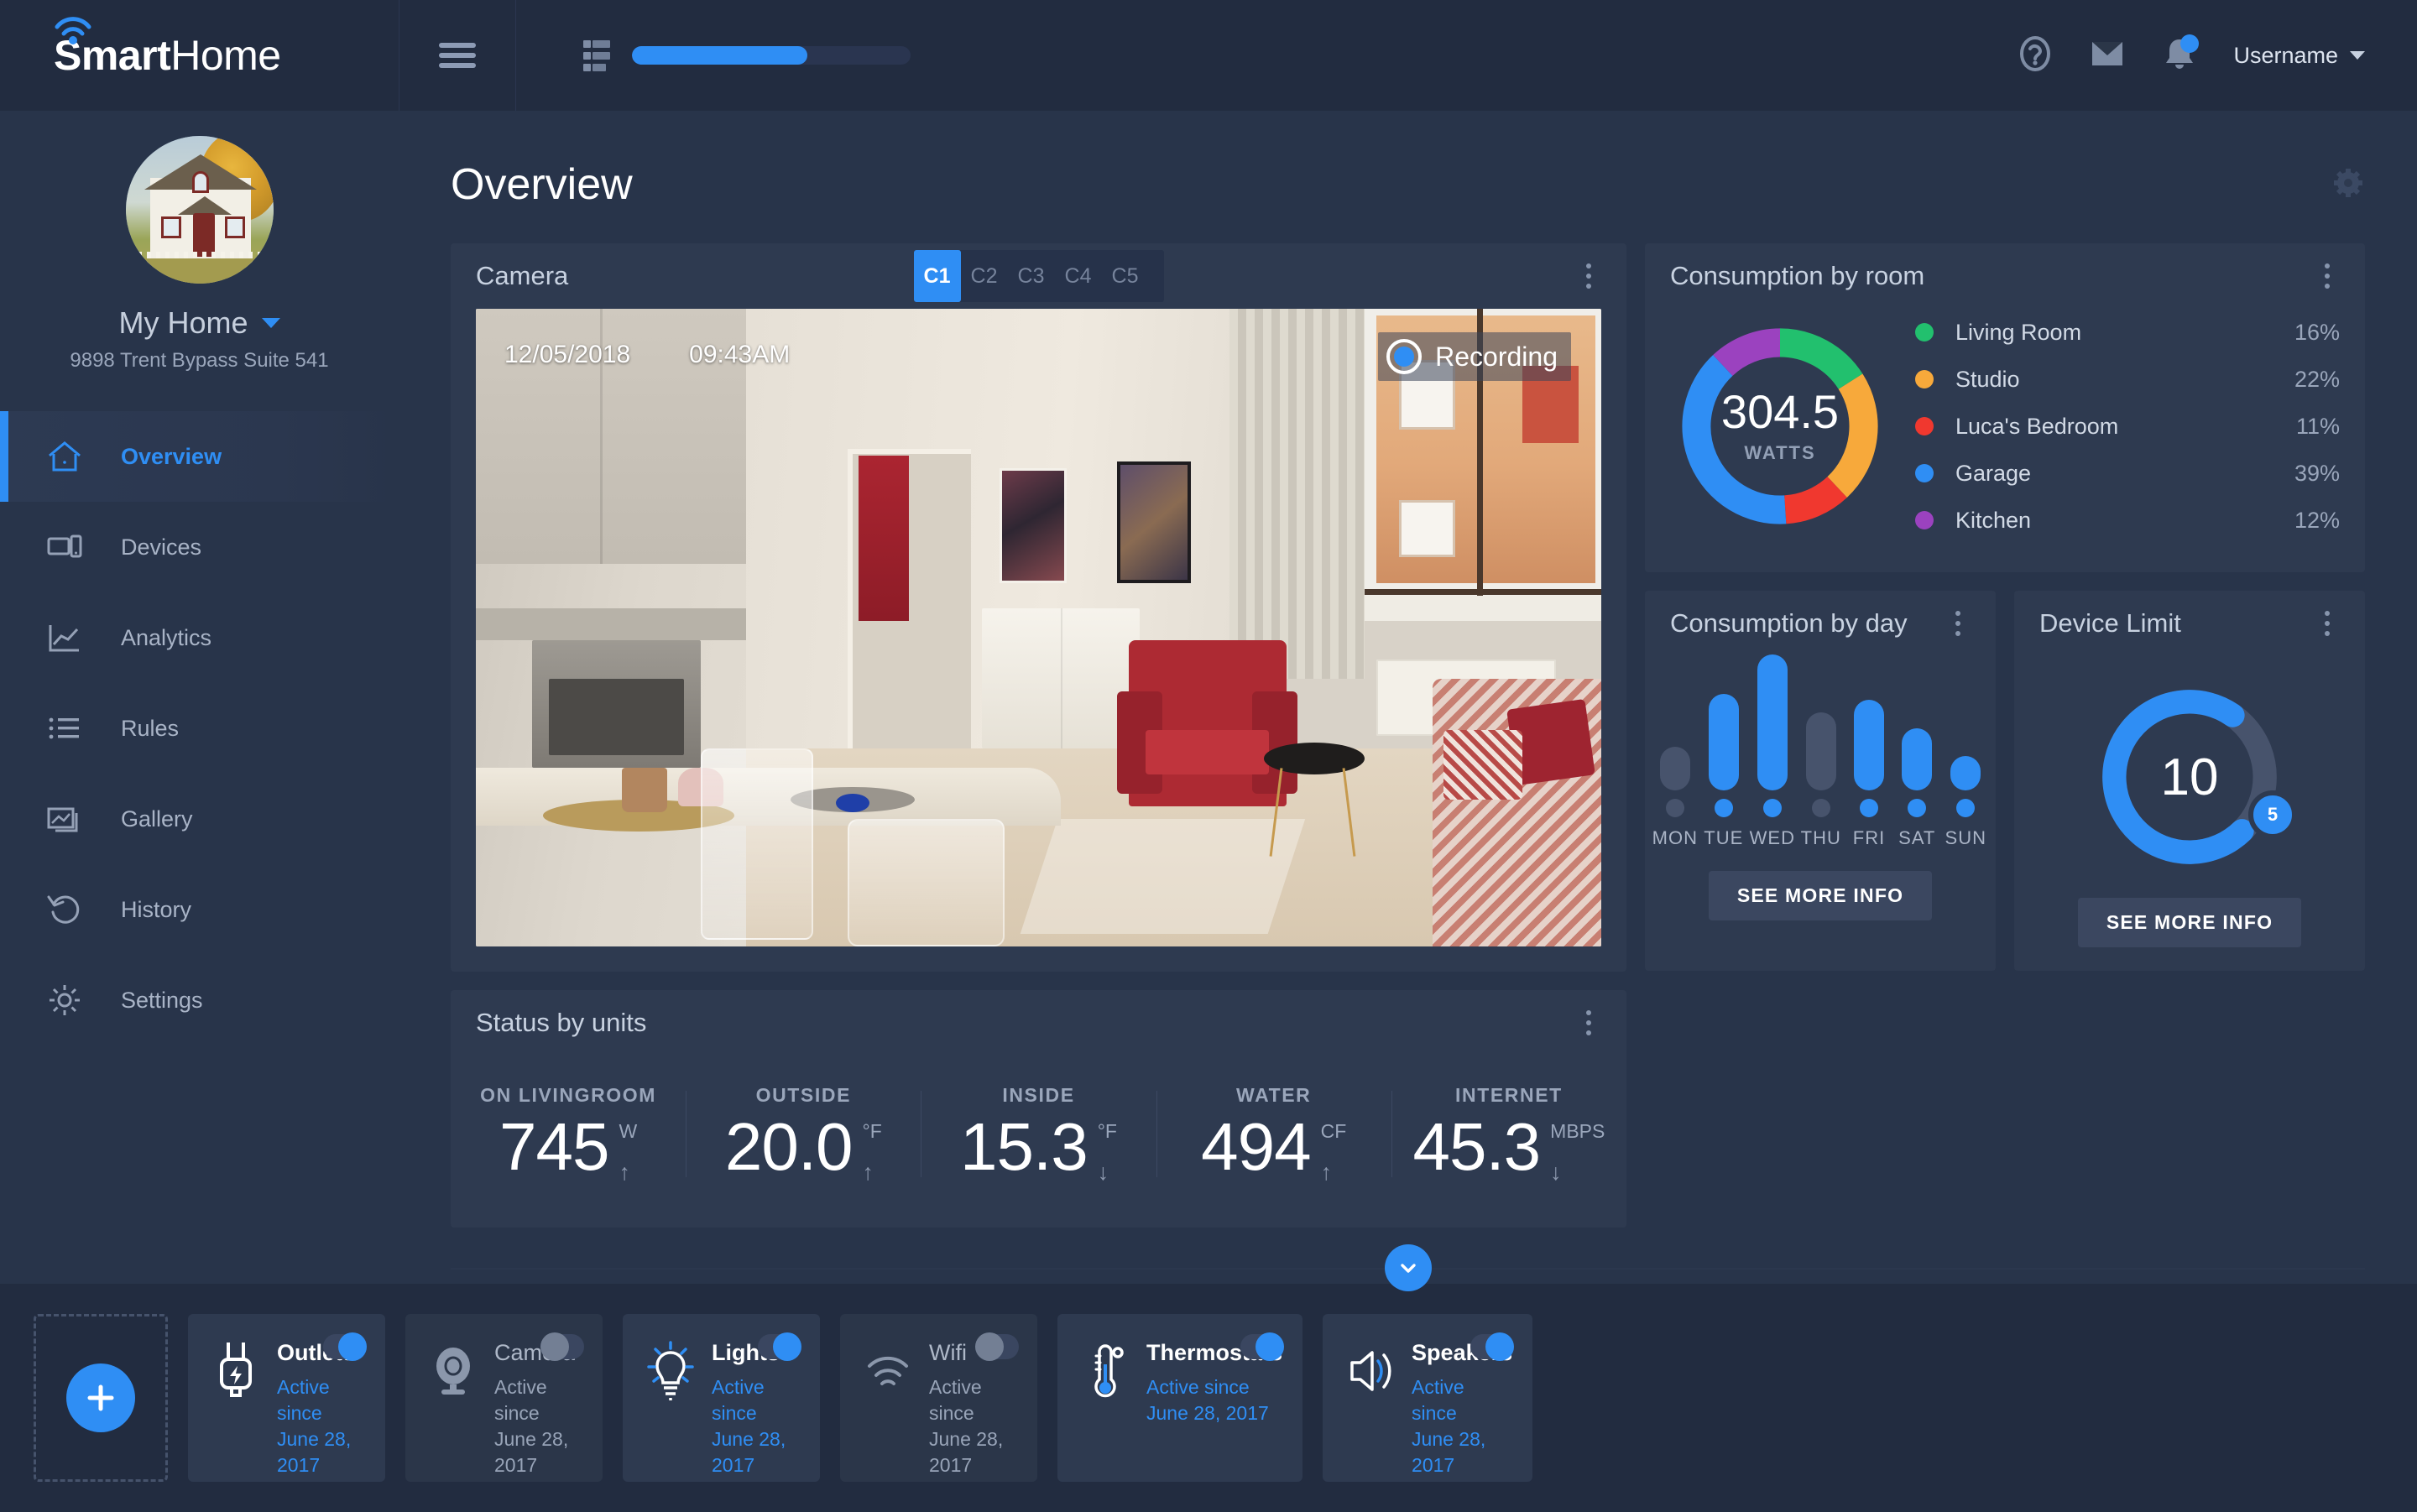  I want to click on home-selector: My Home, so click(199, 323).